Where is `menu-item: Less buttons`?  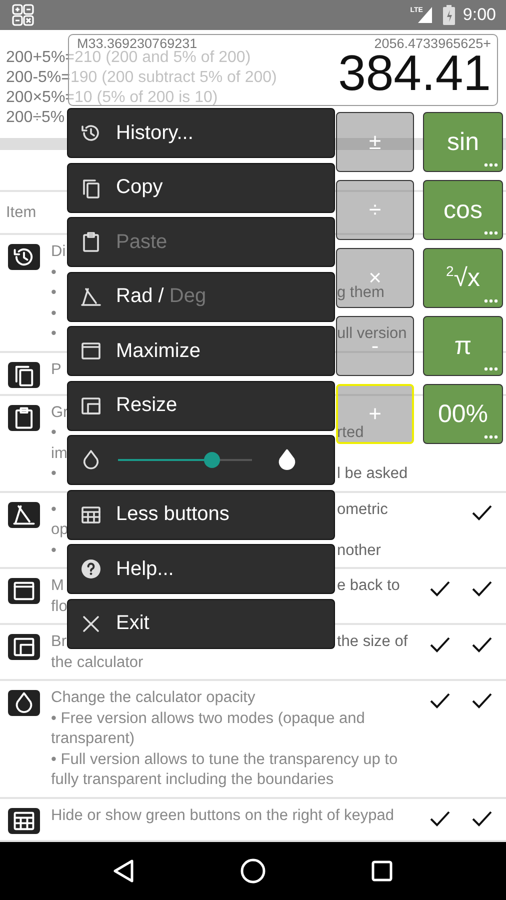 menu-item: Less buttons is located at coordinates (201, 515).